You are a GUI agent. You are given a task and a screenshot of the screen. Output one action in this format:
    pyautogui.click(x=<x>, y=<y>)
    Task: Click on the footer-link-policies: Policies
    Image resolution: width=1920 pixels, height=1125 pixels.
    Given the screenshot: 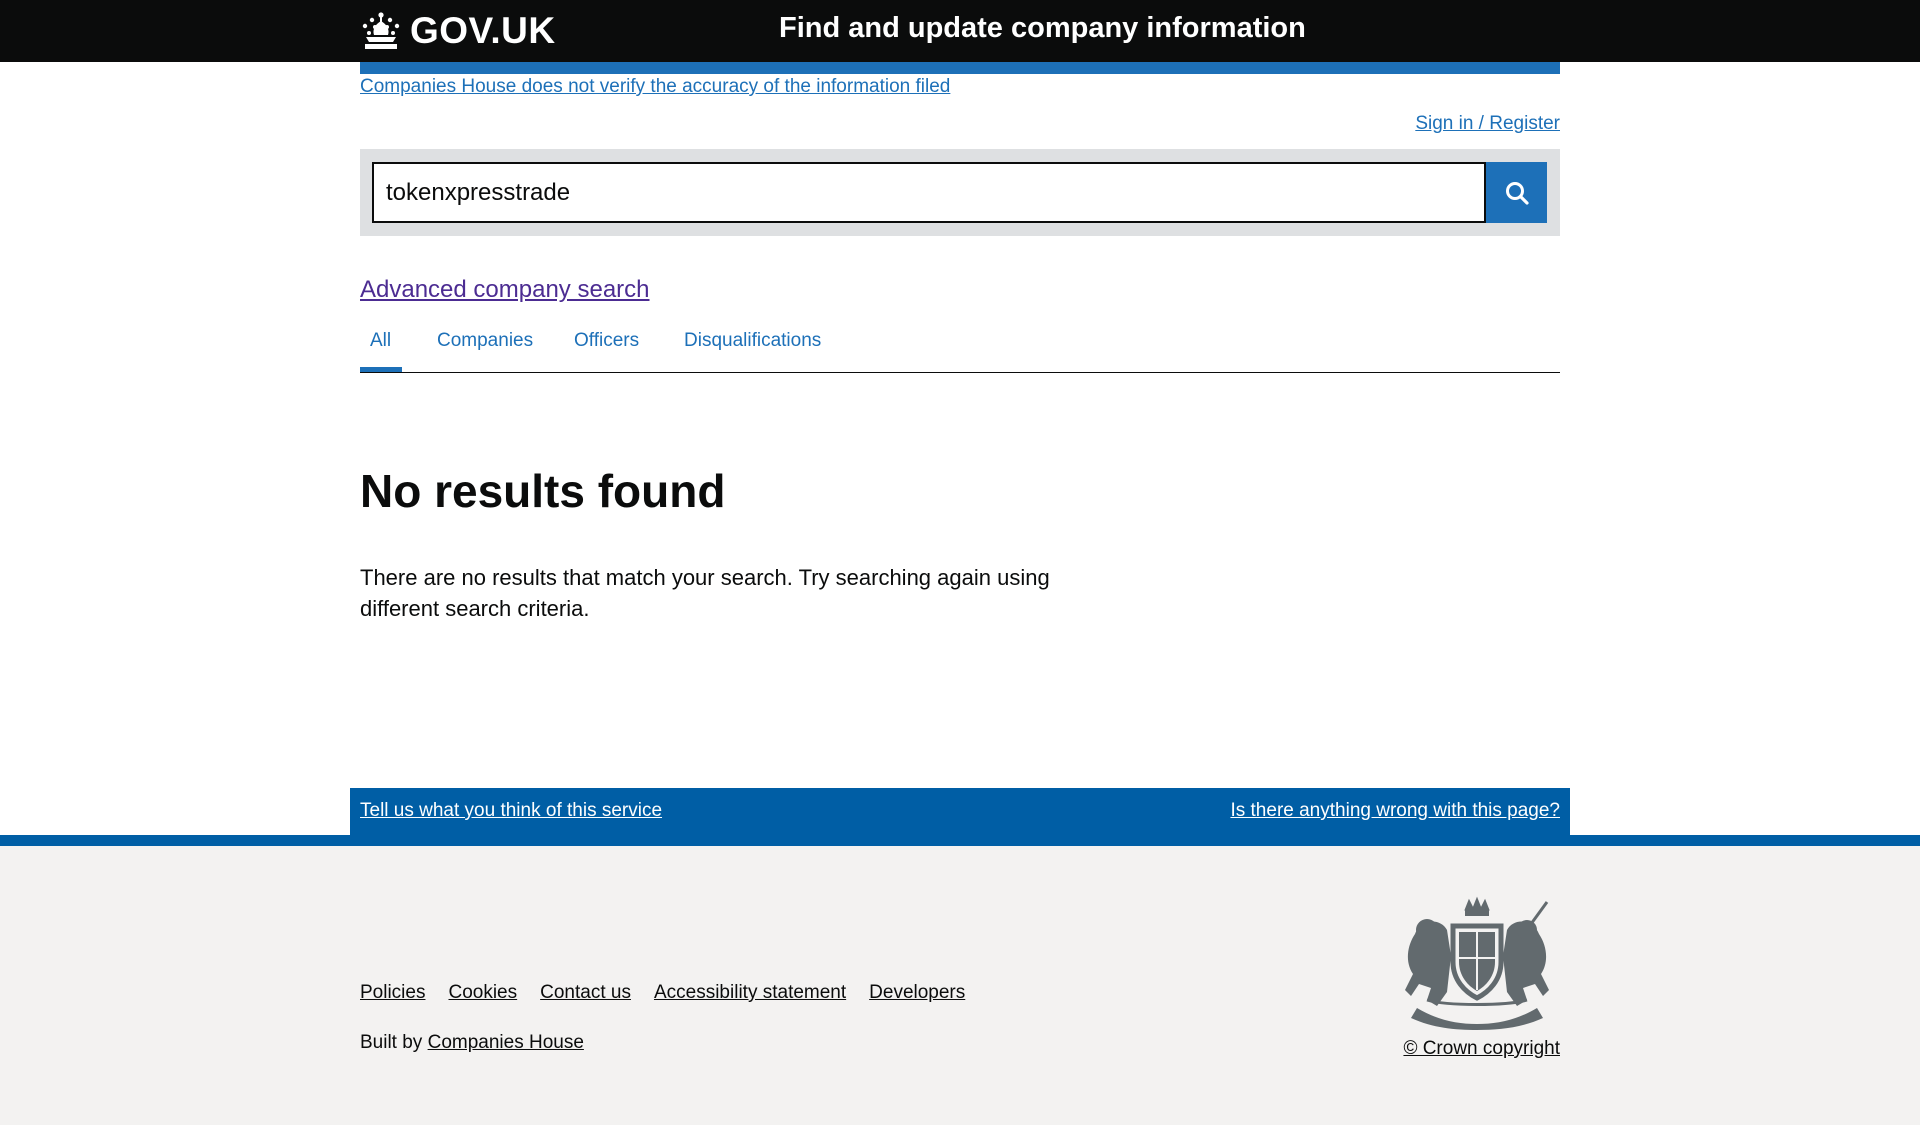 What is the action you would take?
    pyautogui.click(x=392, y=993)
    